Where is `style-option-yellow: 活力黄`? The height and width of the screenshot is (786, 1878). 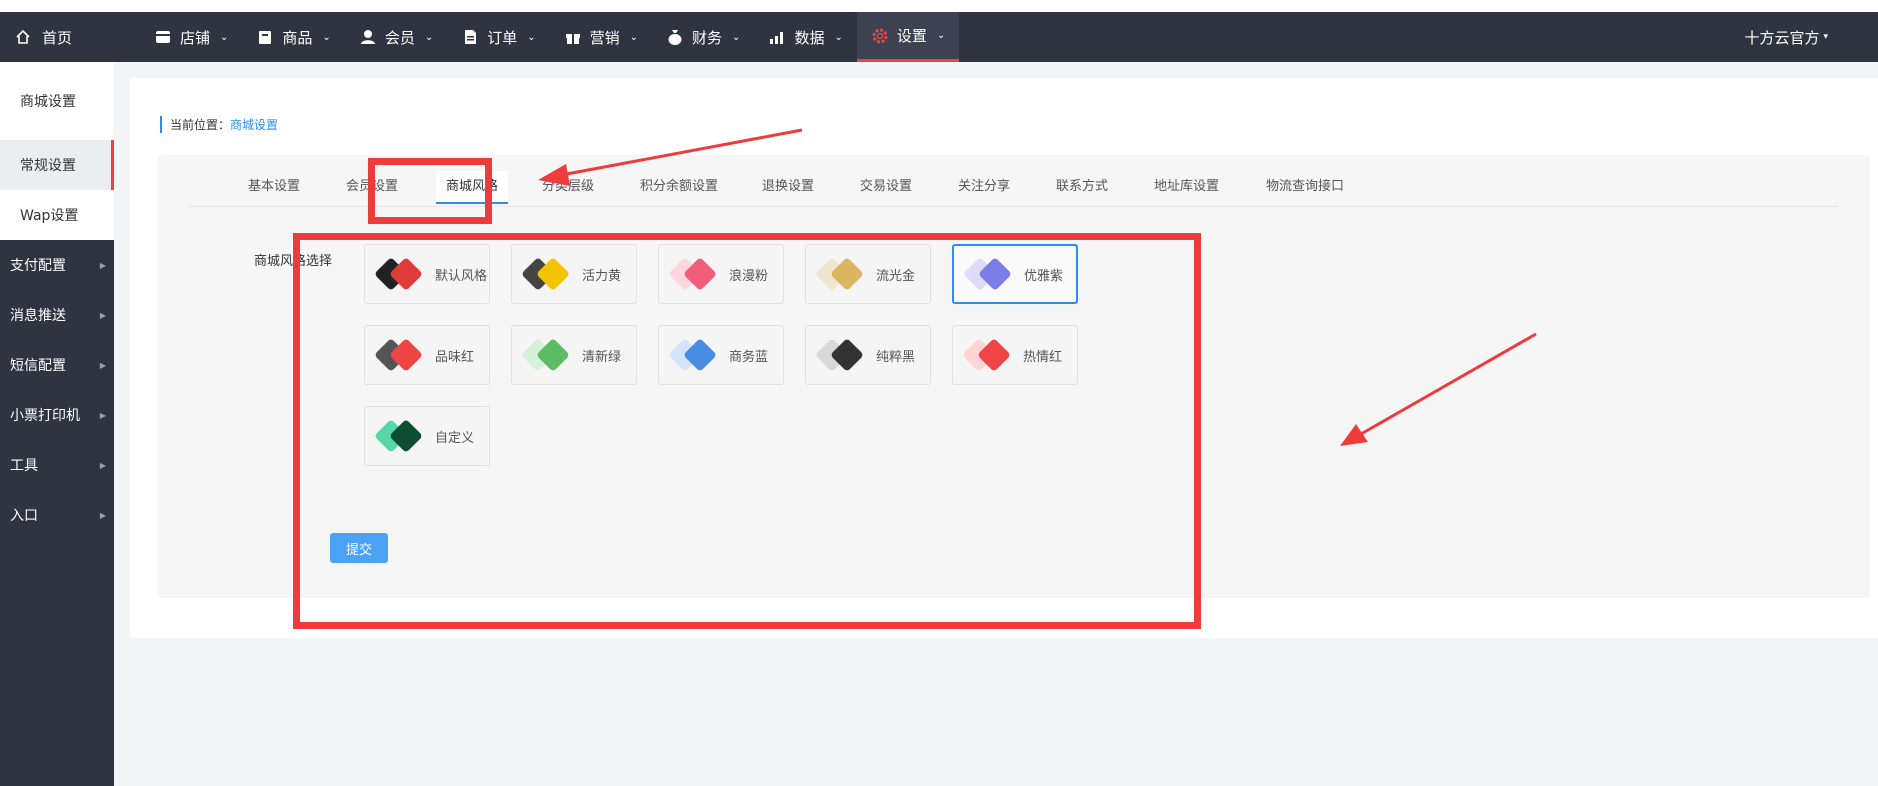 style-option-yellow: 活力黄 is located at coordinates (574, 274).